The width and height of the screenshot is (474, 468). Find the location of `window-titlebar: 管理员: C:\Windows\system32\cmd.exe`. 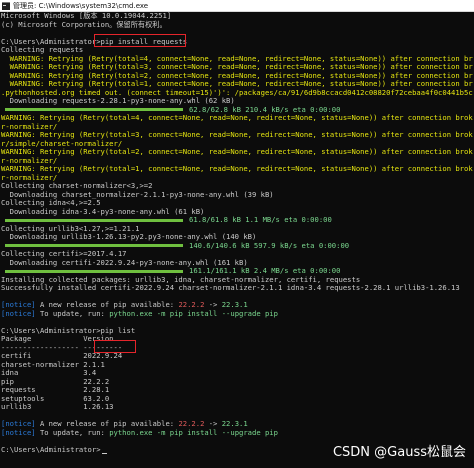

window-titlebar: 管理员: C:\Windows\system32\cmd.exe is located at coordinates (237, 6).